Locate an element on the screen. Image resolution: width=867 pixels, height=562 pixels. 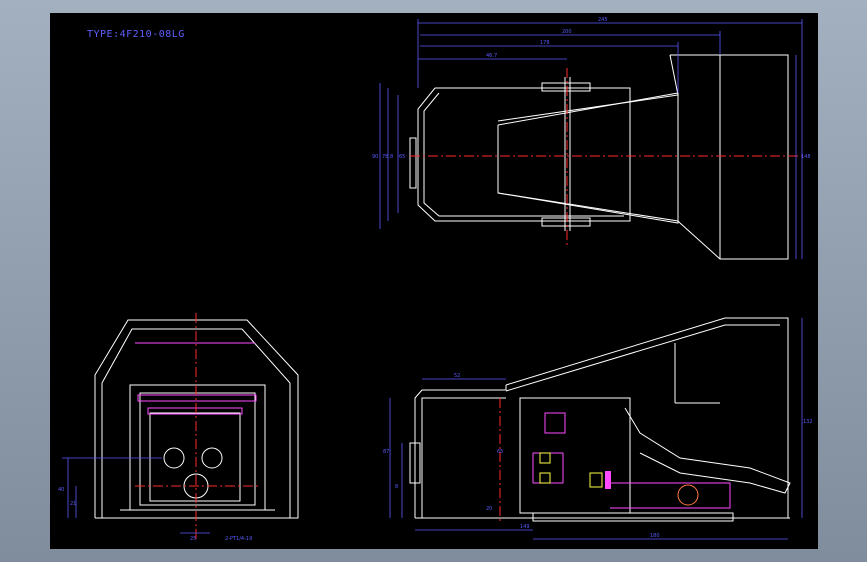
svg-text: 245 is located at coordinates (603, 20).